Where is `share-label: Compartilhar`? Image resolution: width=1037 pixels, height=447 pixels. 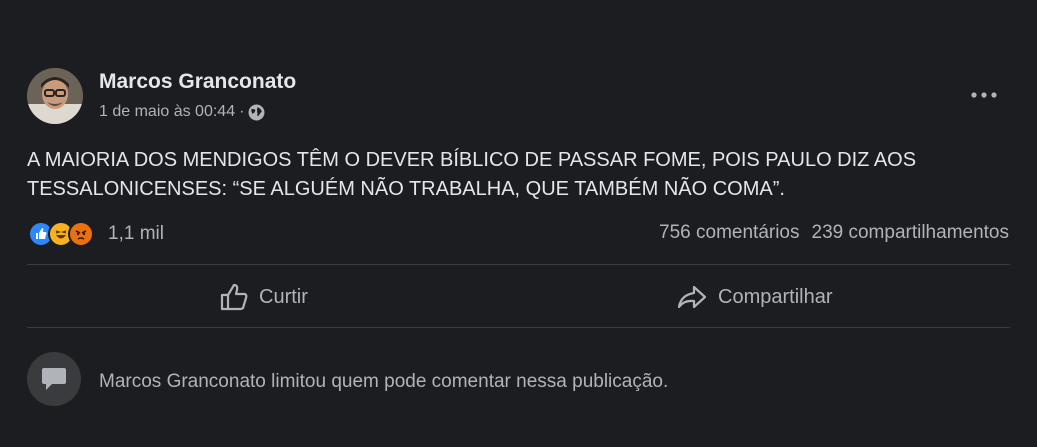
share-label: Compartilhar is located at coordinates (775, 296).